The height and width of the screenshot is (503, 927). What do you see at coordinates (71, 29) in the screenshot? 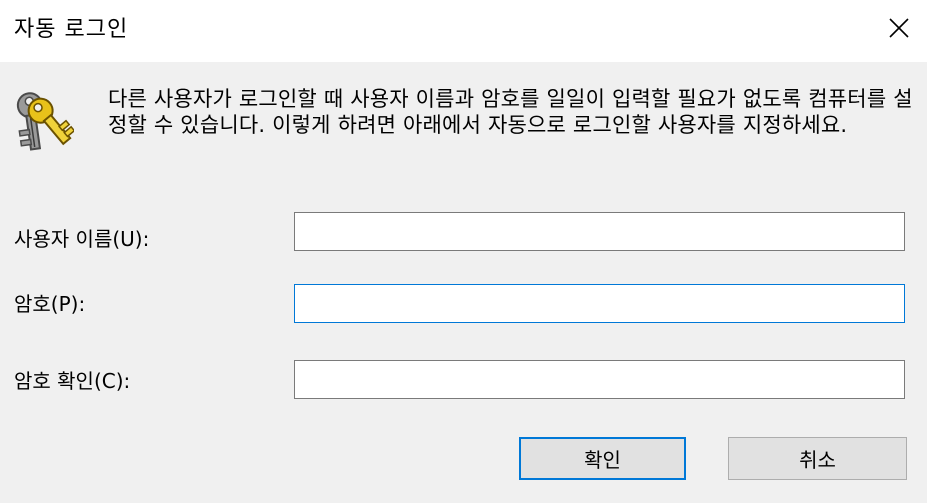
I see `window-title: 자동 로그인` at bounding box center [71, 29].